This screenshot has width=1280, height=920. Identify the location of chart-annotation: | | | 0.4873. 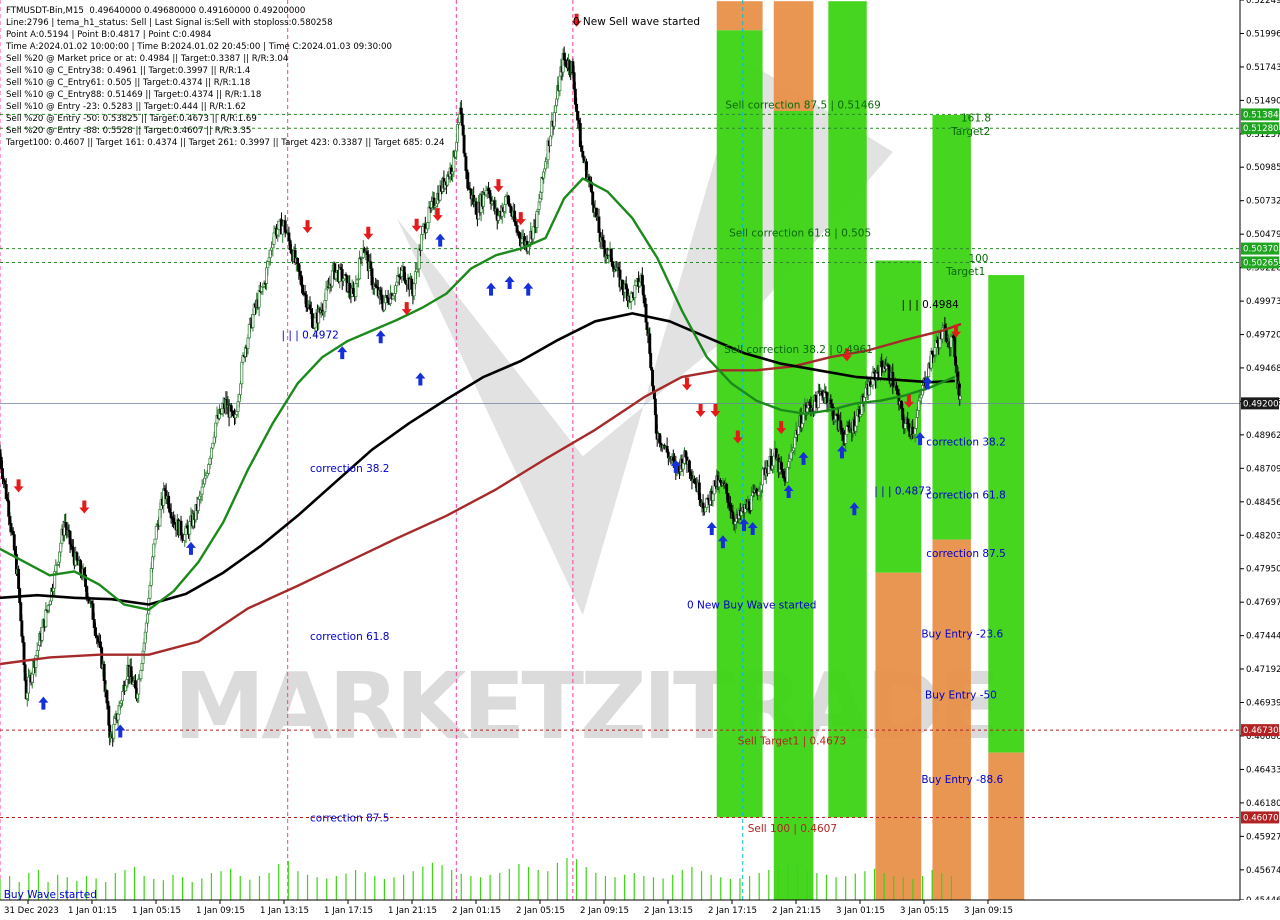
(902, 492).